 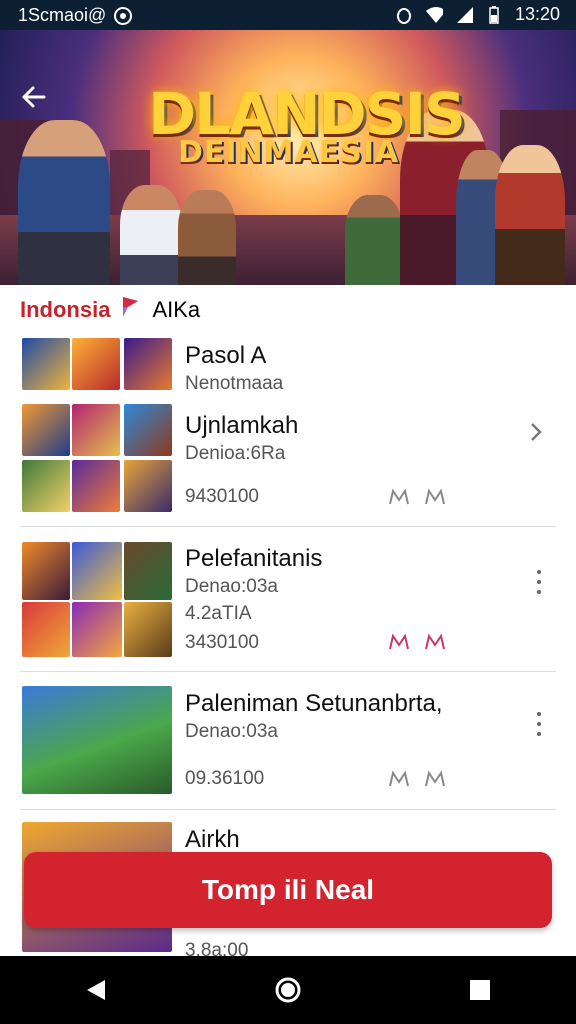 What do you see at coordinates (222, 496) in the screenshot?
I see `card-count: 9430100` at bounding box center [222, 496].